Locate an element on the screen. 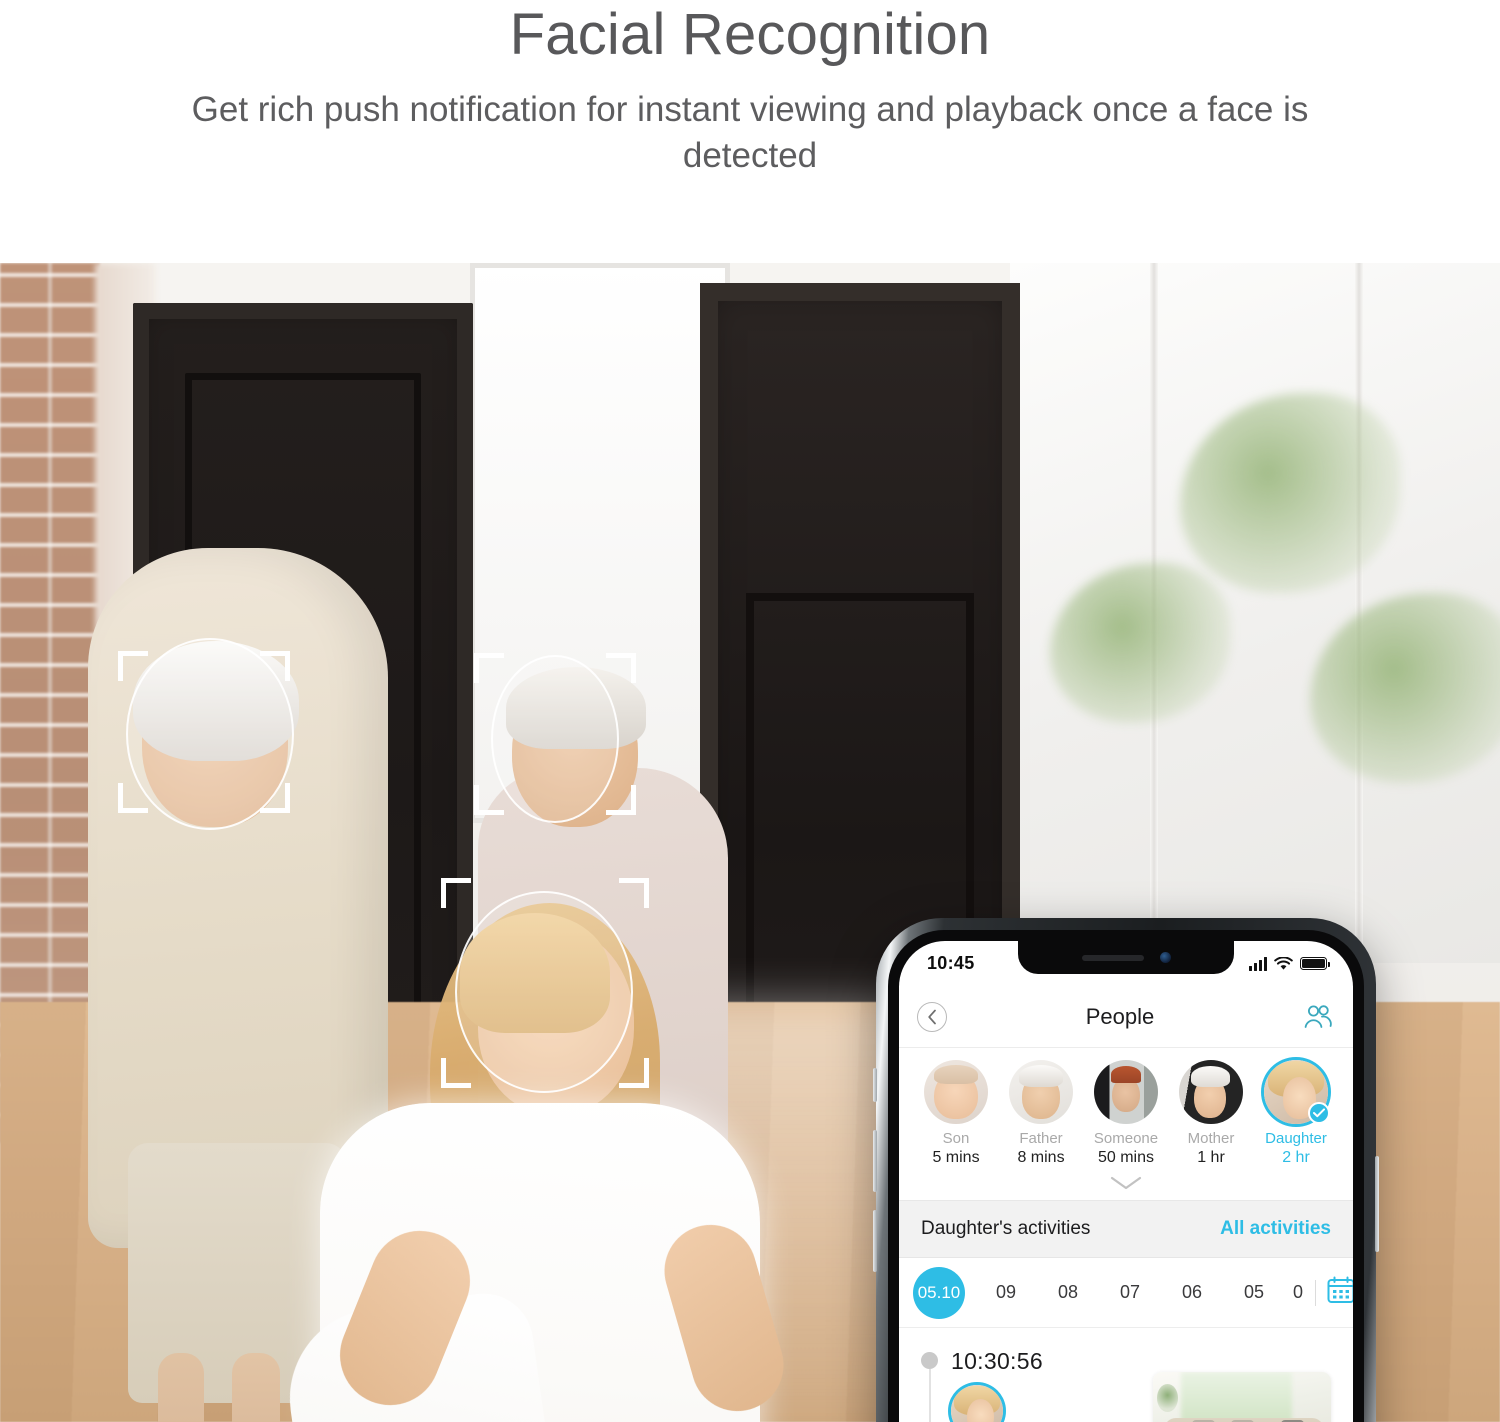  phone-mute-switch is located at coordinates (875, 1085).